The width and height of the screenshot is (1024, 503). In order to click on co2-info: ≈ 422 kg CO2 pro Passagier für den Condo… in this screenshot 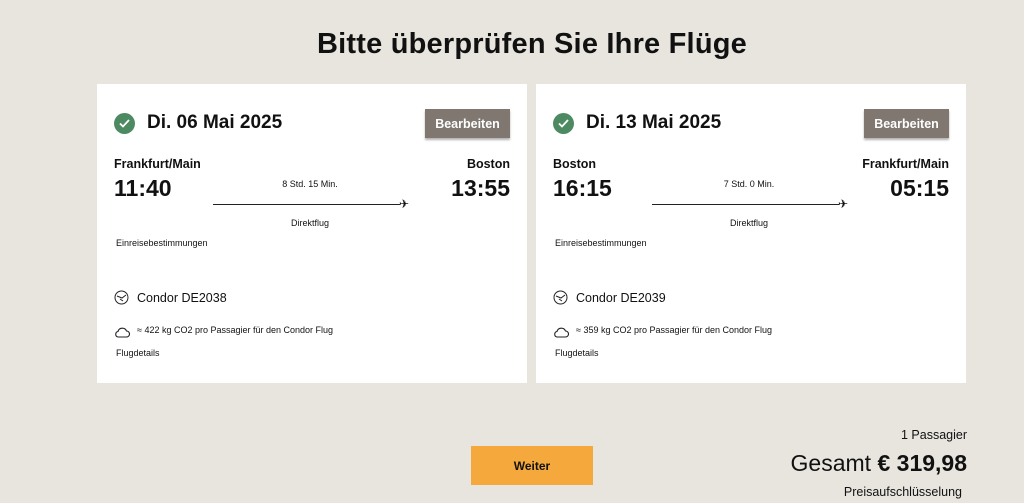, I will do `click(235, 330)`.